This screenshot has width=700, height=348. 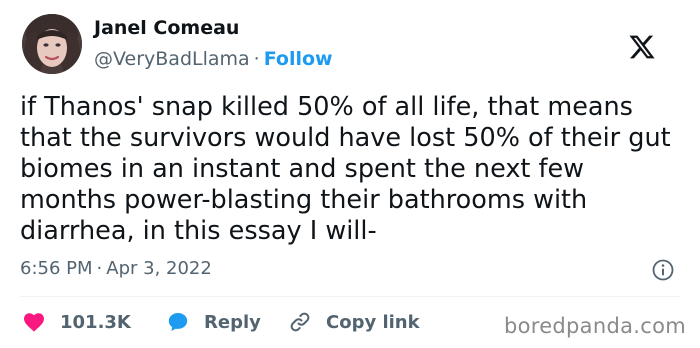 I want to click on copy-link-button: Copy link, so click(x=354, y=322).